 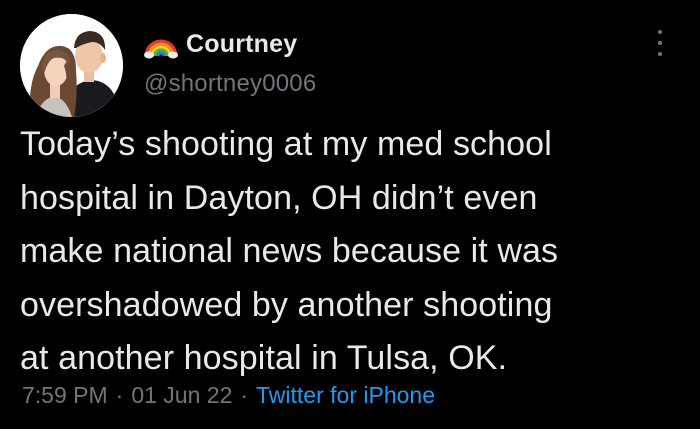 I want to click on tweet-text-line: hospital in Dayton, OH didn’t even, so click(x=279, y=197).